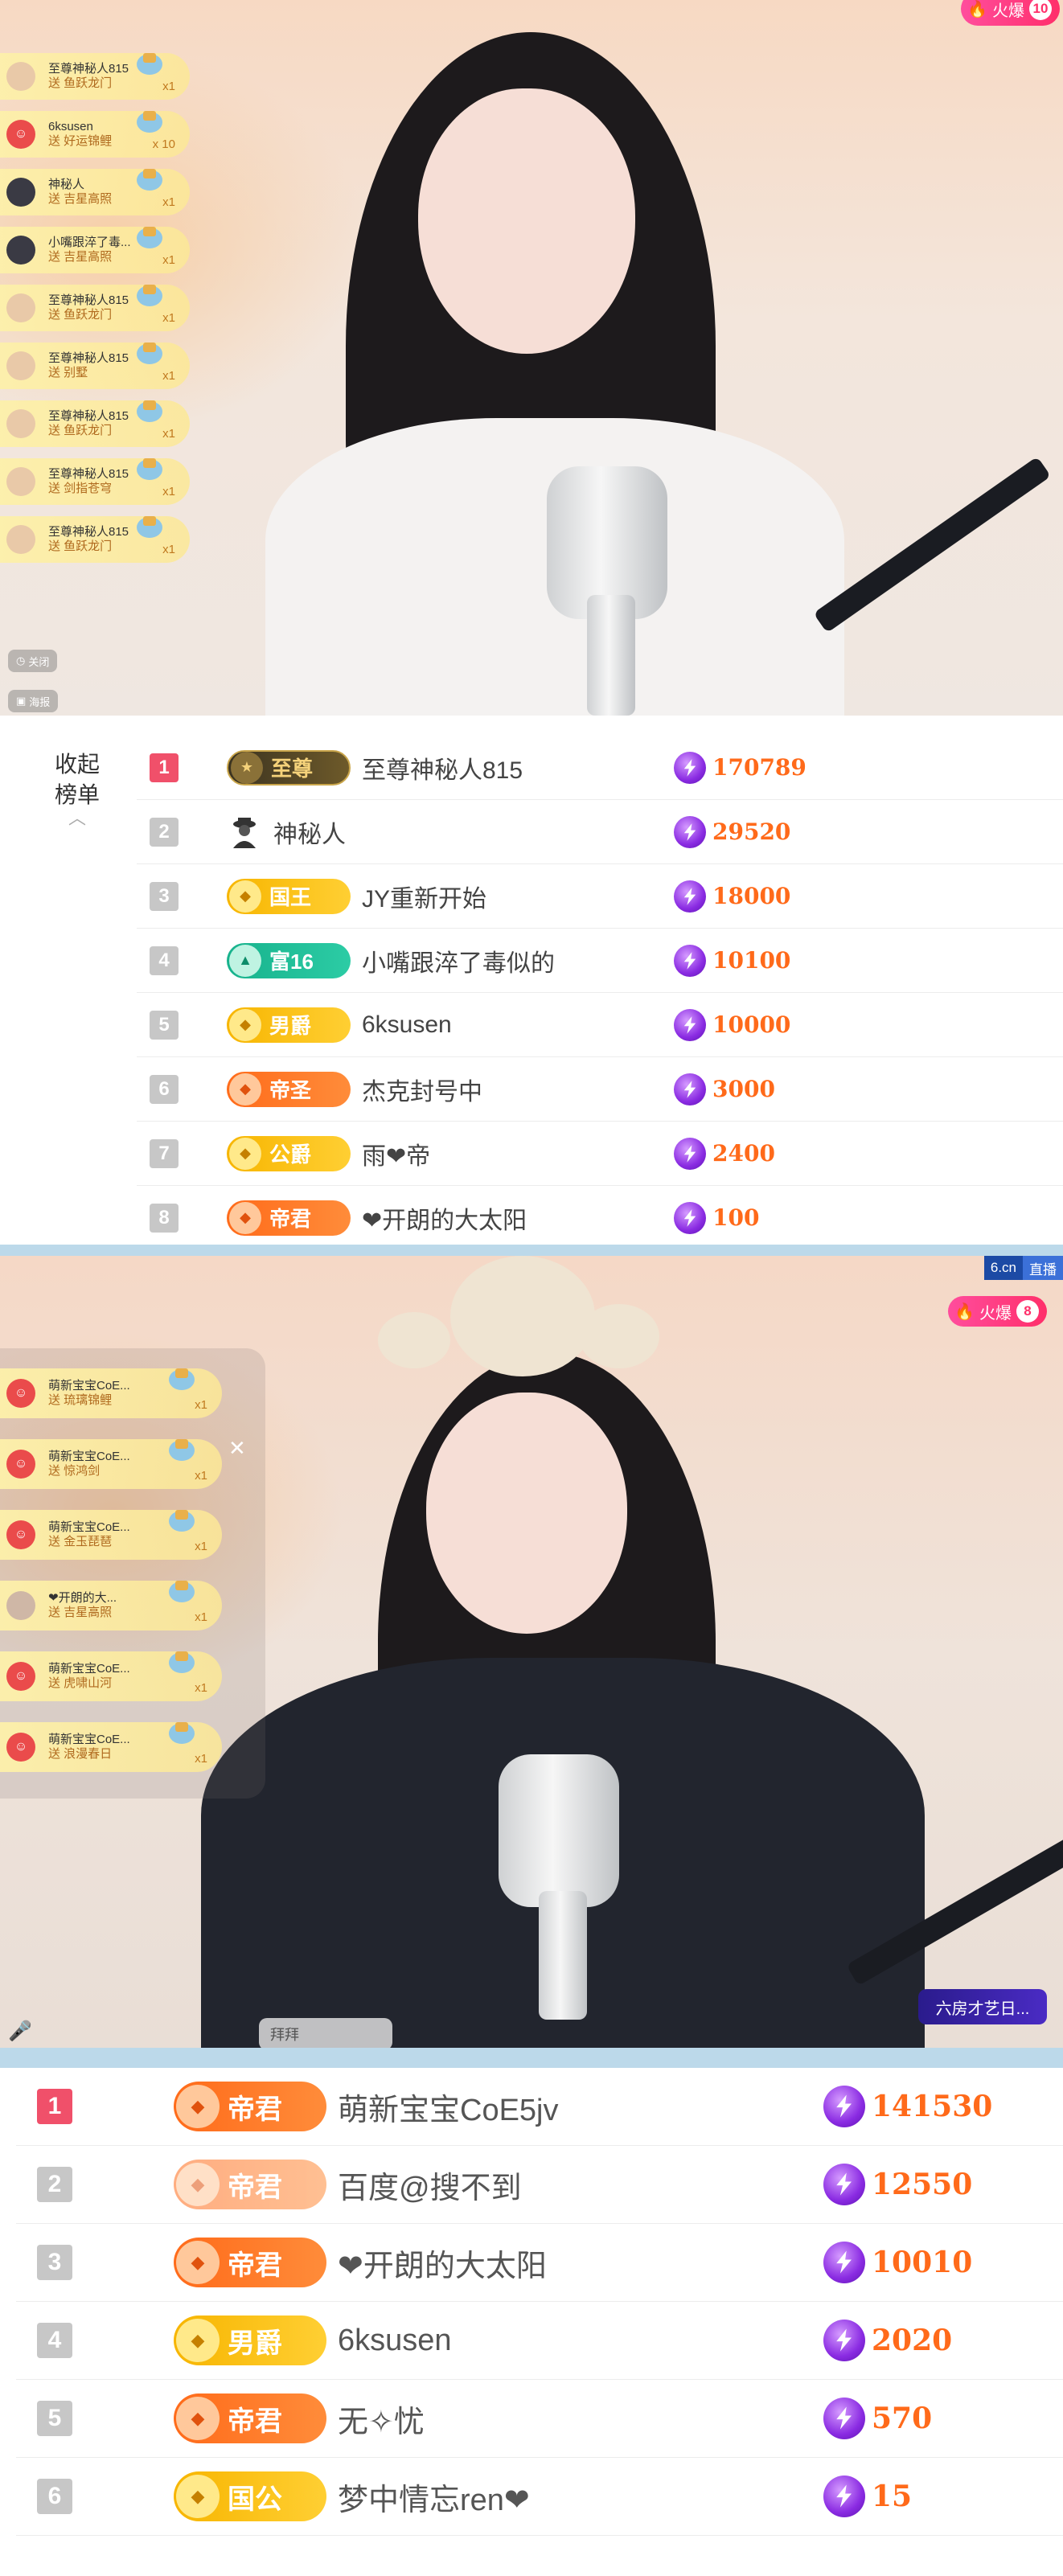  I want to click on leaderboard-row: 1 ◆ 帝君 萌新宝宝CoE5jv 141530, so click(539, 2107).